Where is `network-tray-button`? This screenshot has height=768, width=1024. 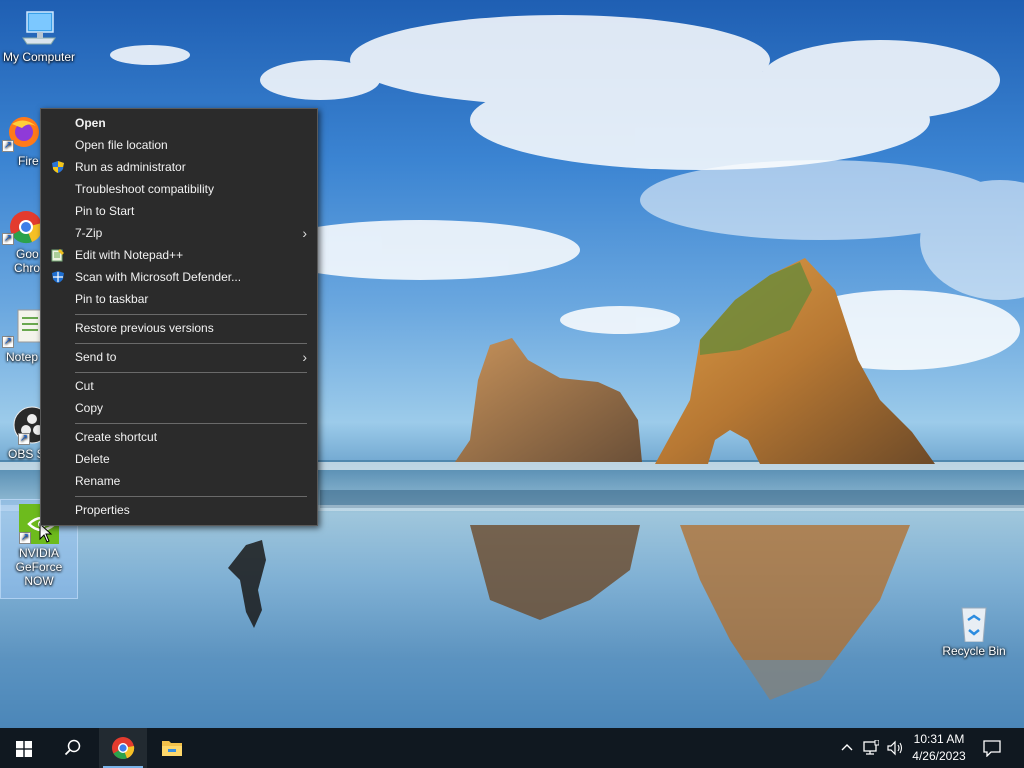 network-tray-button is located at coordinates (871, 748).